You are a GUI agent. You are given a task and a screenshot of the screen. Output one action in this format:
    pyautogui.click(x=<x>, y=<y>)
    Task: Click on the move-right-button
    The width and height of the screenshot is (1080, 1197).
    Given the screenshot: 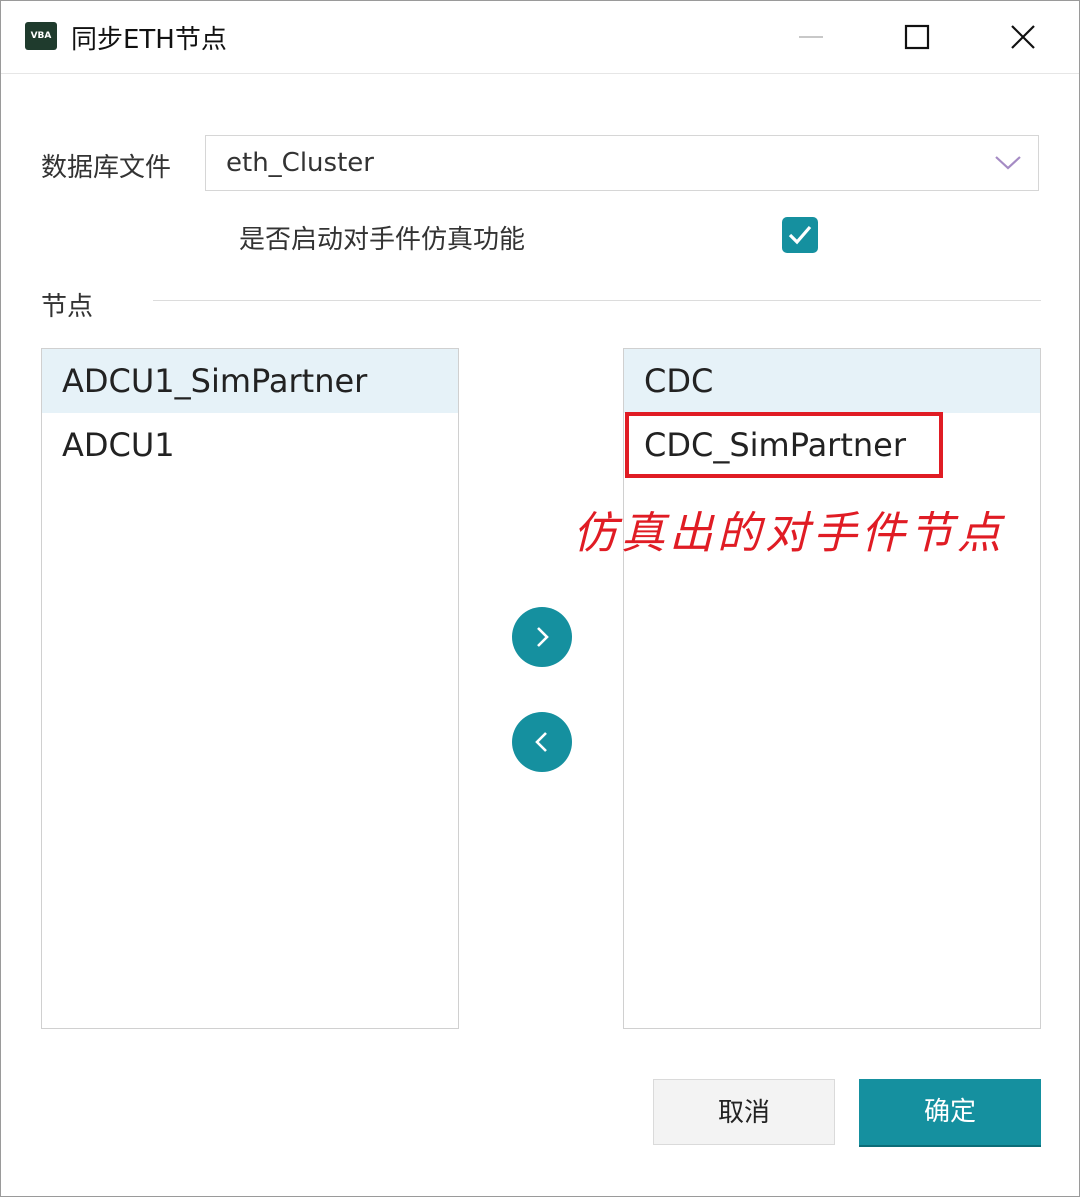 What is the action you would take?
    pyautogui.click(x=542, y=637)
    